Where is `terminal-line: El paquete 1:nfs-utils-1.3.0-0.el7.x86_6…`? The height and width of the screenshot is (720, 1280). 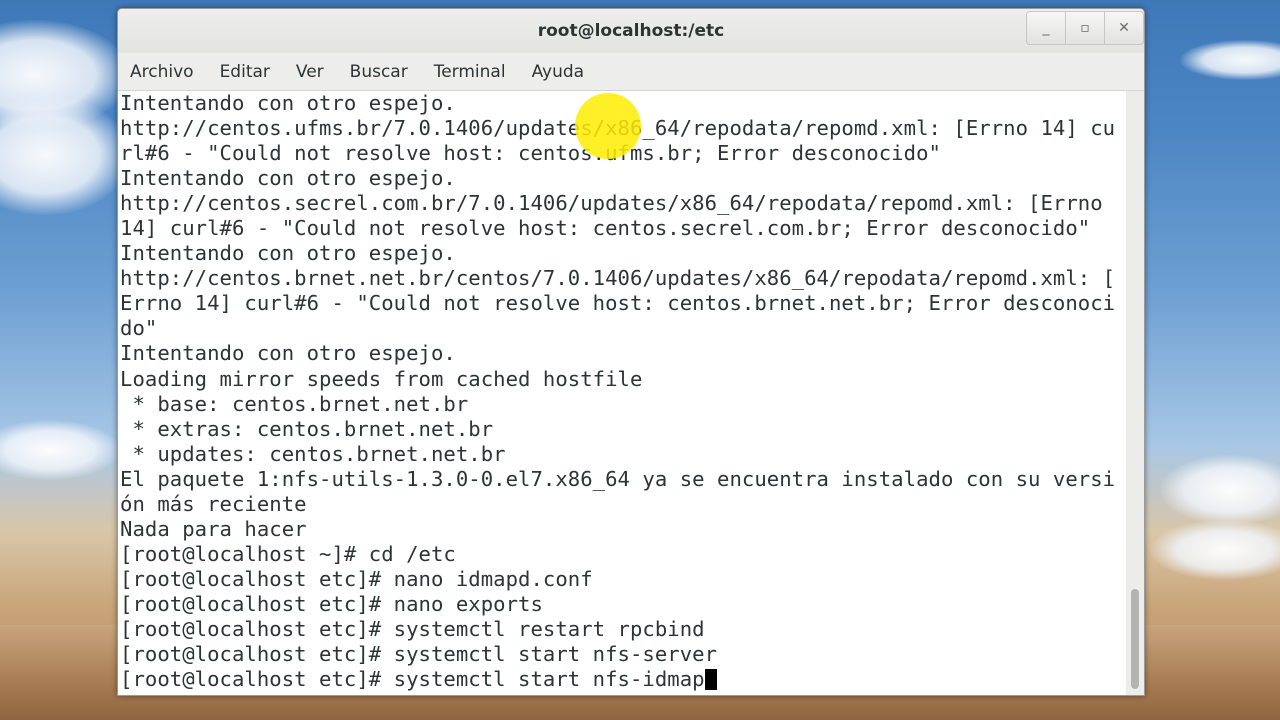
terminal-line: El paquete 1:nfs-utils-1.3.0-0.el7.x86_6… is located at coordinates (618, 478).